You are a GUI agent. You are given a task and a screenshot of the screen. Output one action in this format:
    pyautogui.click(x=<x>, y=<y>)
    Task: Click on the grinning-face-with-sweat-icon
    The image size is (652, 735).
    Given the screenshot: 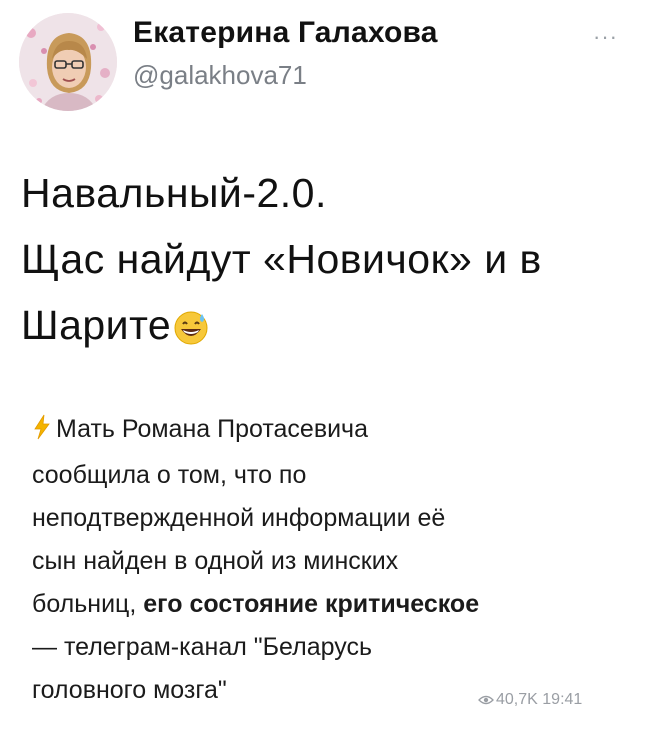 What is the action you would take?
    pyautogui.click(x=191, y=331)
    